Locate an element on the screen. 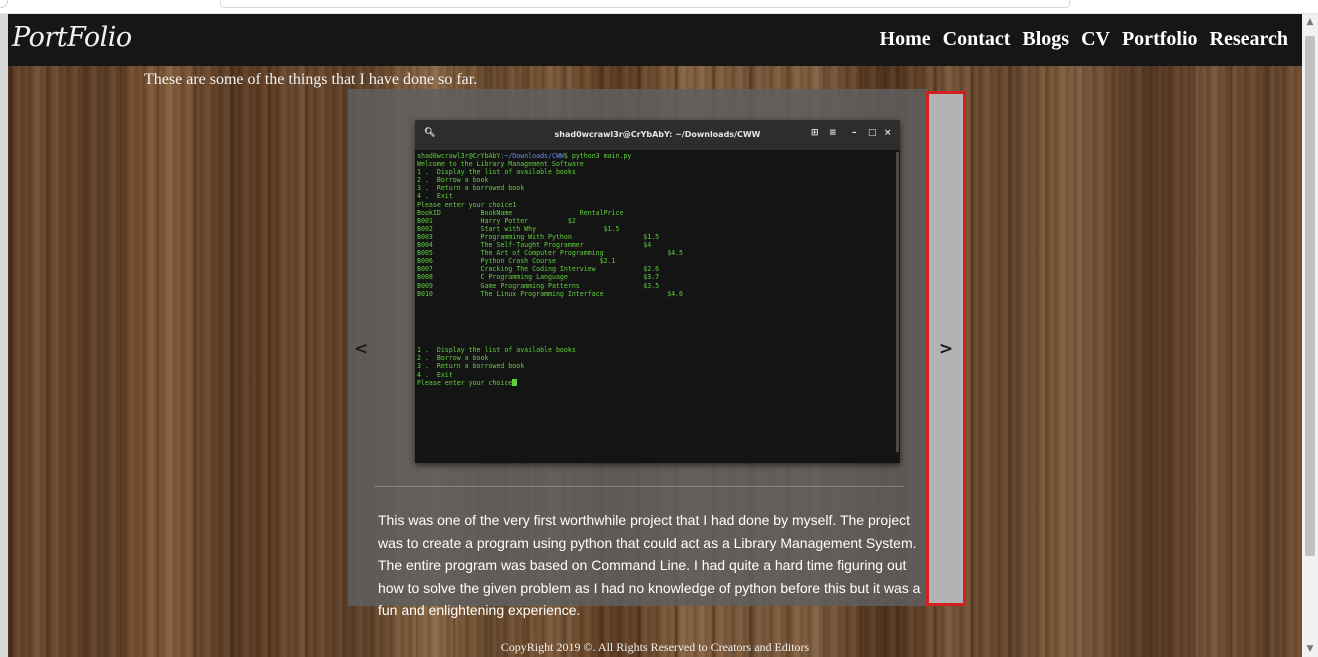 The height and width of the screenshot is (657, 1318). carousel-divider is located at coordinates (639, 486).